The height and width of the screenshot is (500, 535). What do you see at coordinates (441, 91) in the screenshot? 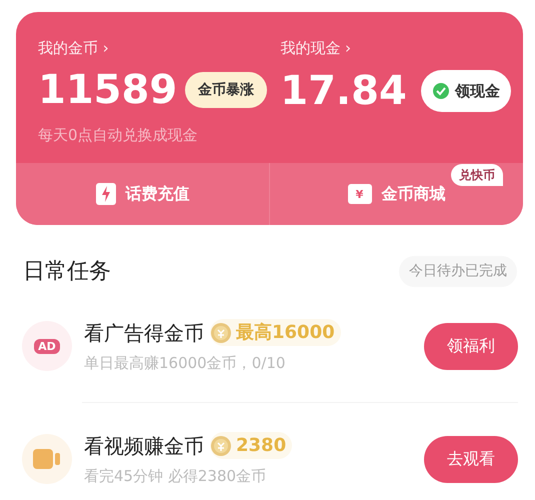
I see `check-circle-icon` at bounding box center [441, 91].